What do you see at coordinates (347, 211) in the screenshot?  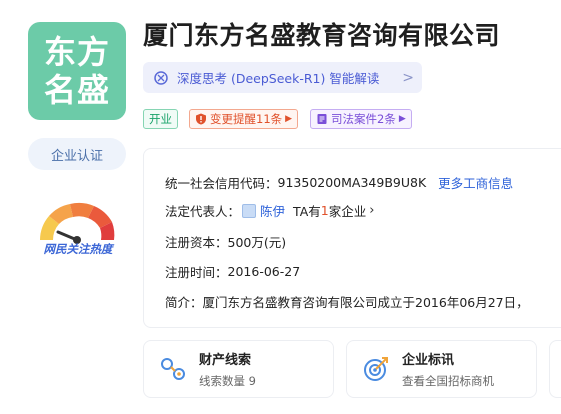 I see `legal-rep-suffix: 家企业` at bounding box center [347, 211].